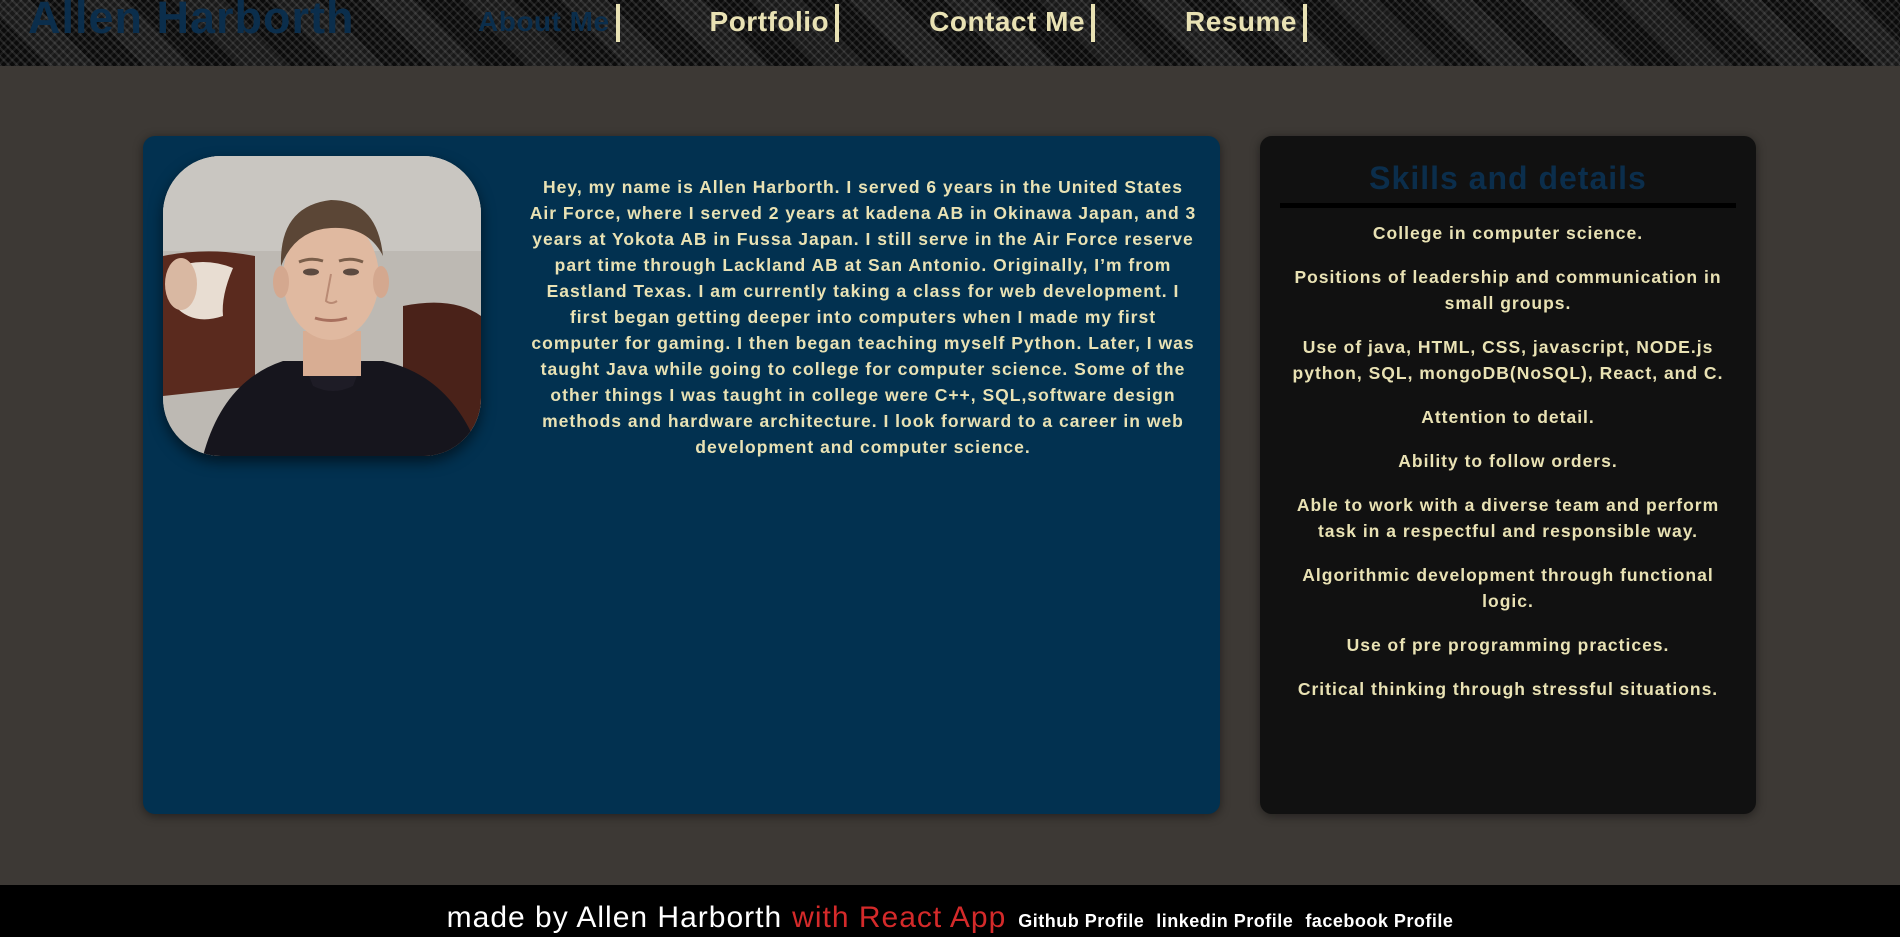  What do you see at coordinates (775, 23) in the screenshot?
I see `nav-portfolio: Portfolio` at bounding box center [775, 23].